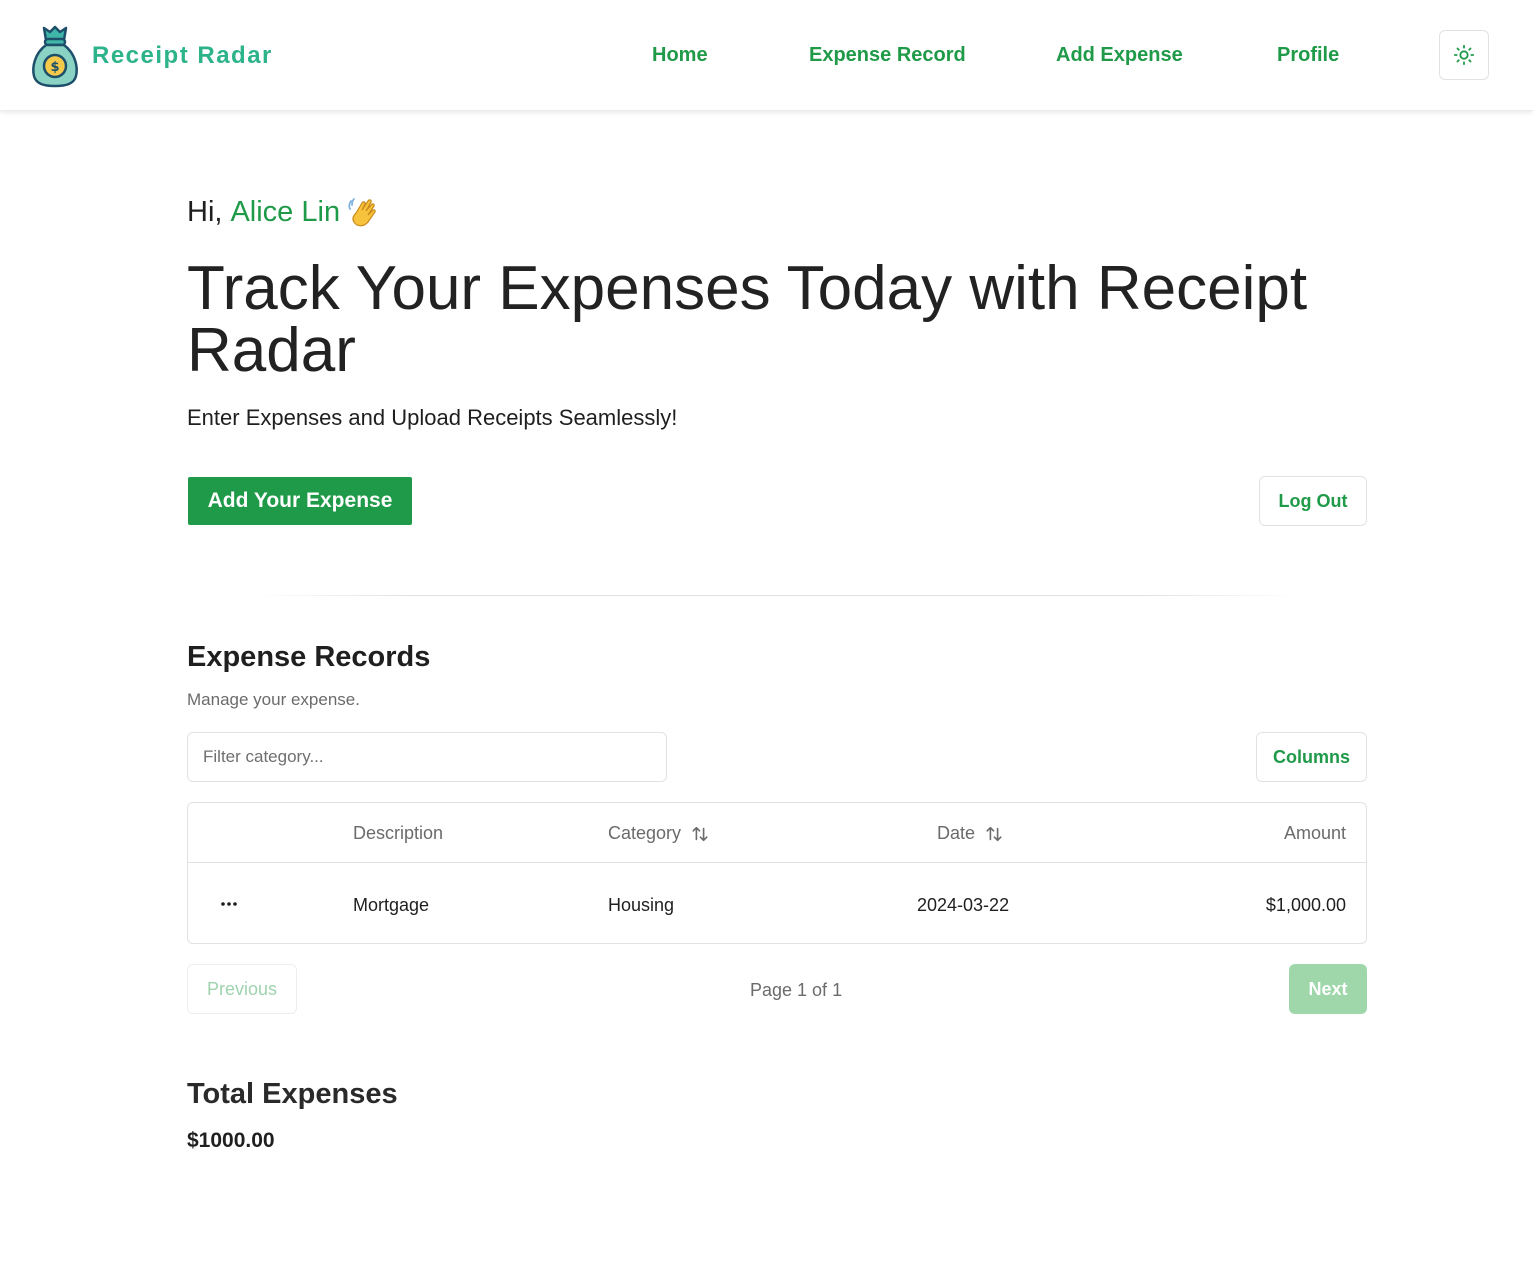 This screenshot has width=1533, height=1279. Describe the element at coordinates (205, 211) in the screenshot. I see `greeting-prefix: Hi,` at that location.